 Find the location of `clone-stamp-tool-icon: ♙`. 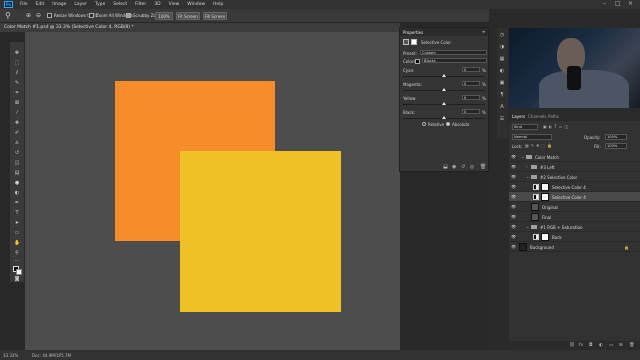

clone-stamp-tool-icon: ♙ is located at coordinates (17, 143).